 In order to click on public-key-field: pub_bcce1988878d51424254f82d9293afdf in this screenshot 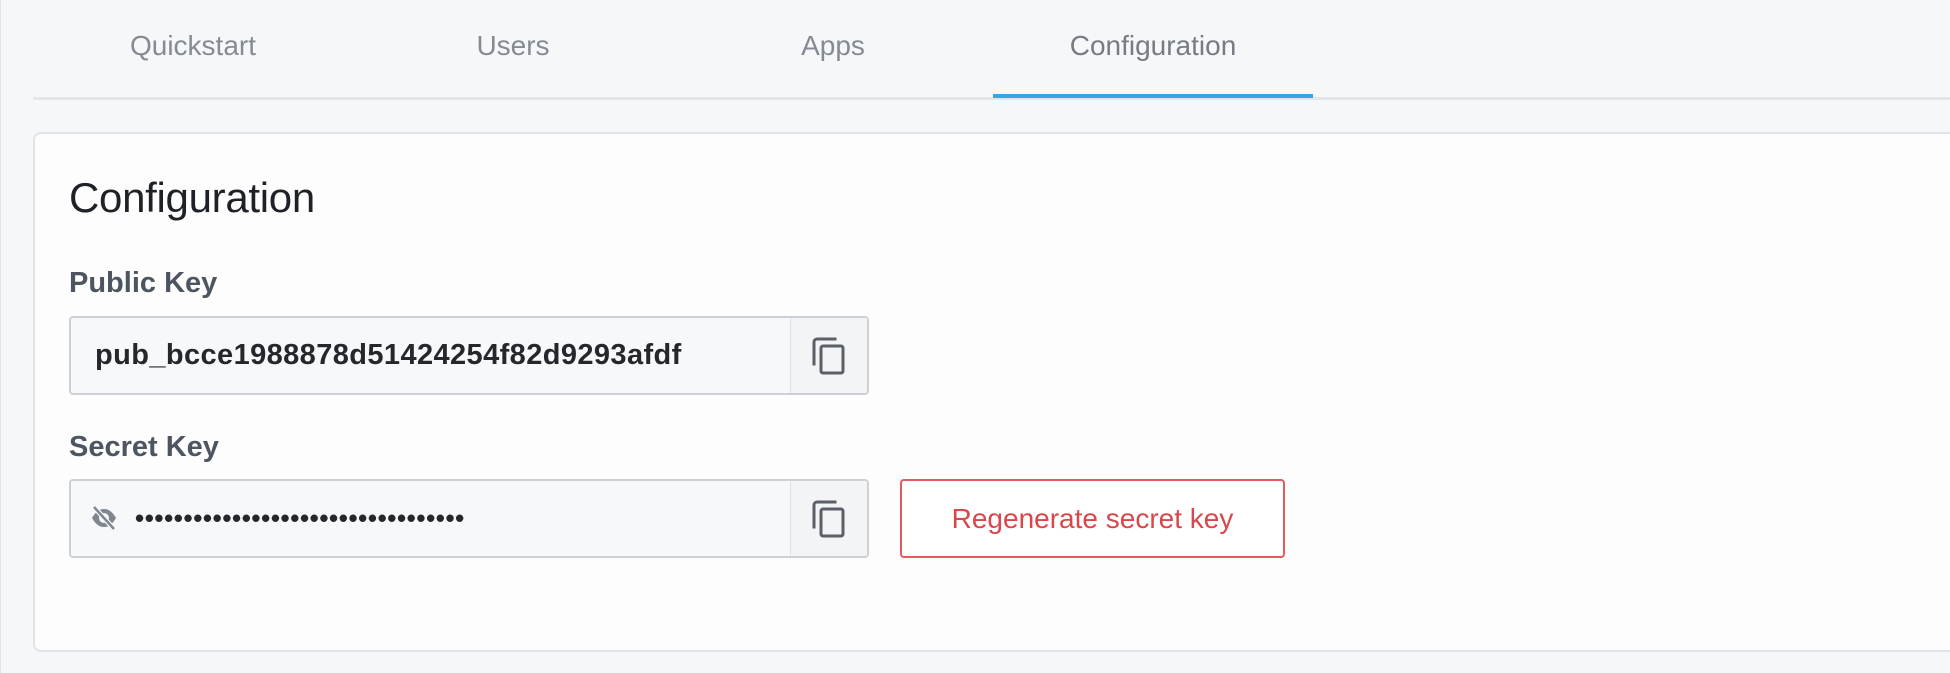, I will do `click(469, 355)`.